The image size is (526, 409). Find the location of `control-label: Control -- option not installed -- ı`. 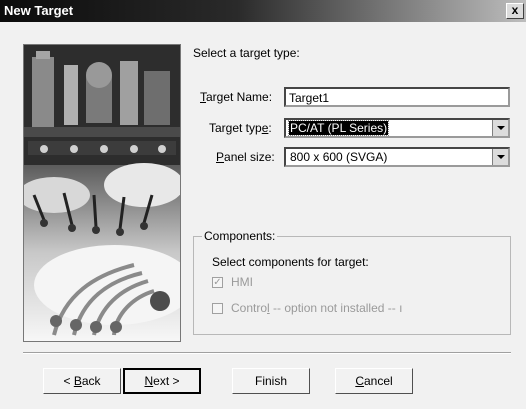

control-label: Control -- option not installed -- ı is located at coordinates (317, 308).